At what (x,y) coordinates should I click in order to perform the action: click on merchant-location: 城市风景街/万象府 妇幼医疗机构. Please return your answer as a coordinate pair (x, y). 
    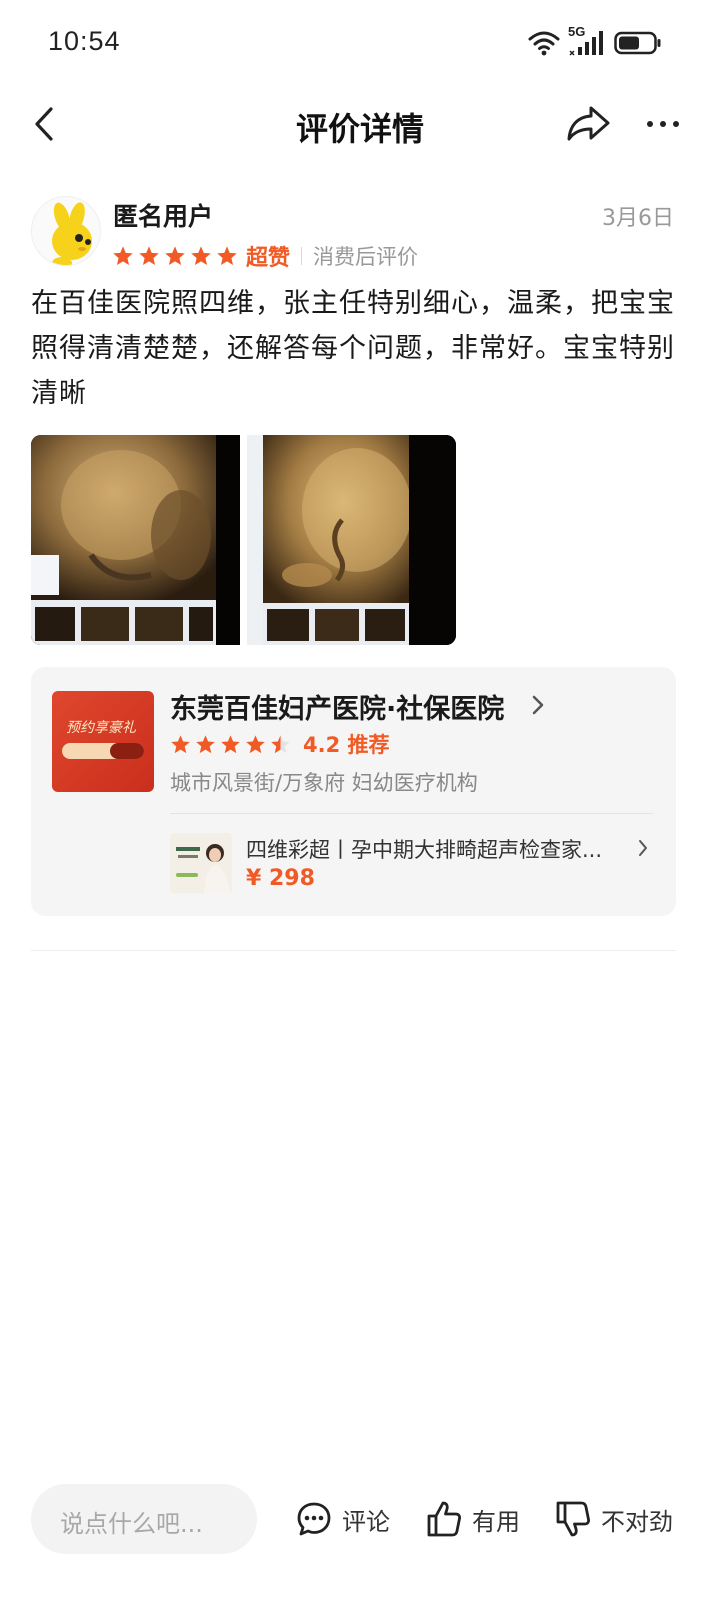
    Looking at the image, I should click on (324, 783).